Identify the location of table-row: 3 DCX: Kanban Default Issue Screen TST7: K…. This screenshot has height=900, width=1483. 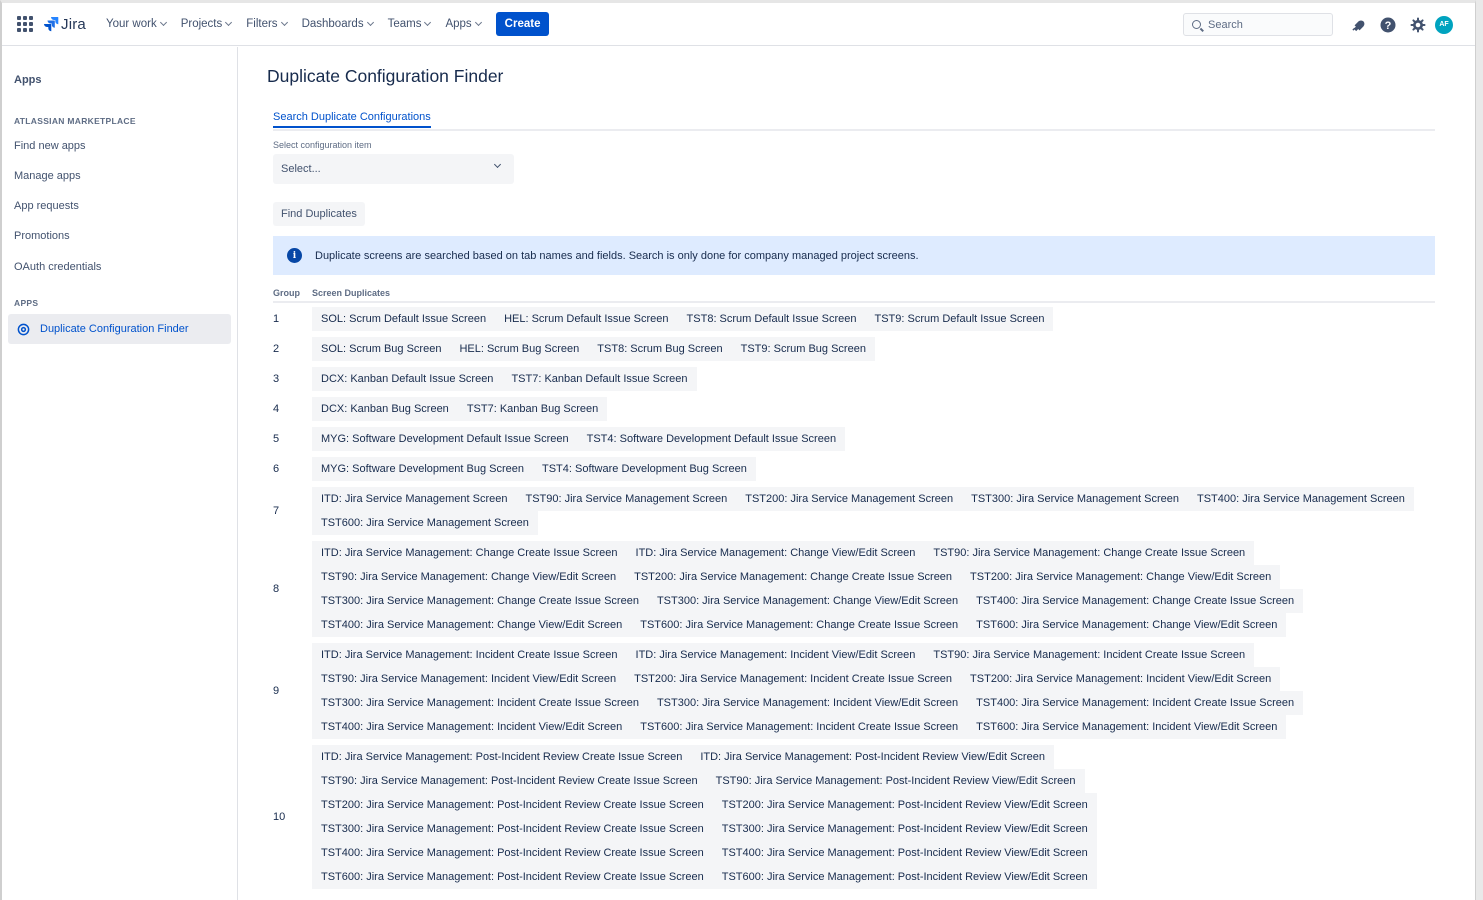
(854, 379).